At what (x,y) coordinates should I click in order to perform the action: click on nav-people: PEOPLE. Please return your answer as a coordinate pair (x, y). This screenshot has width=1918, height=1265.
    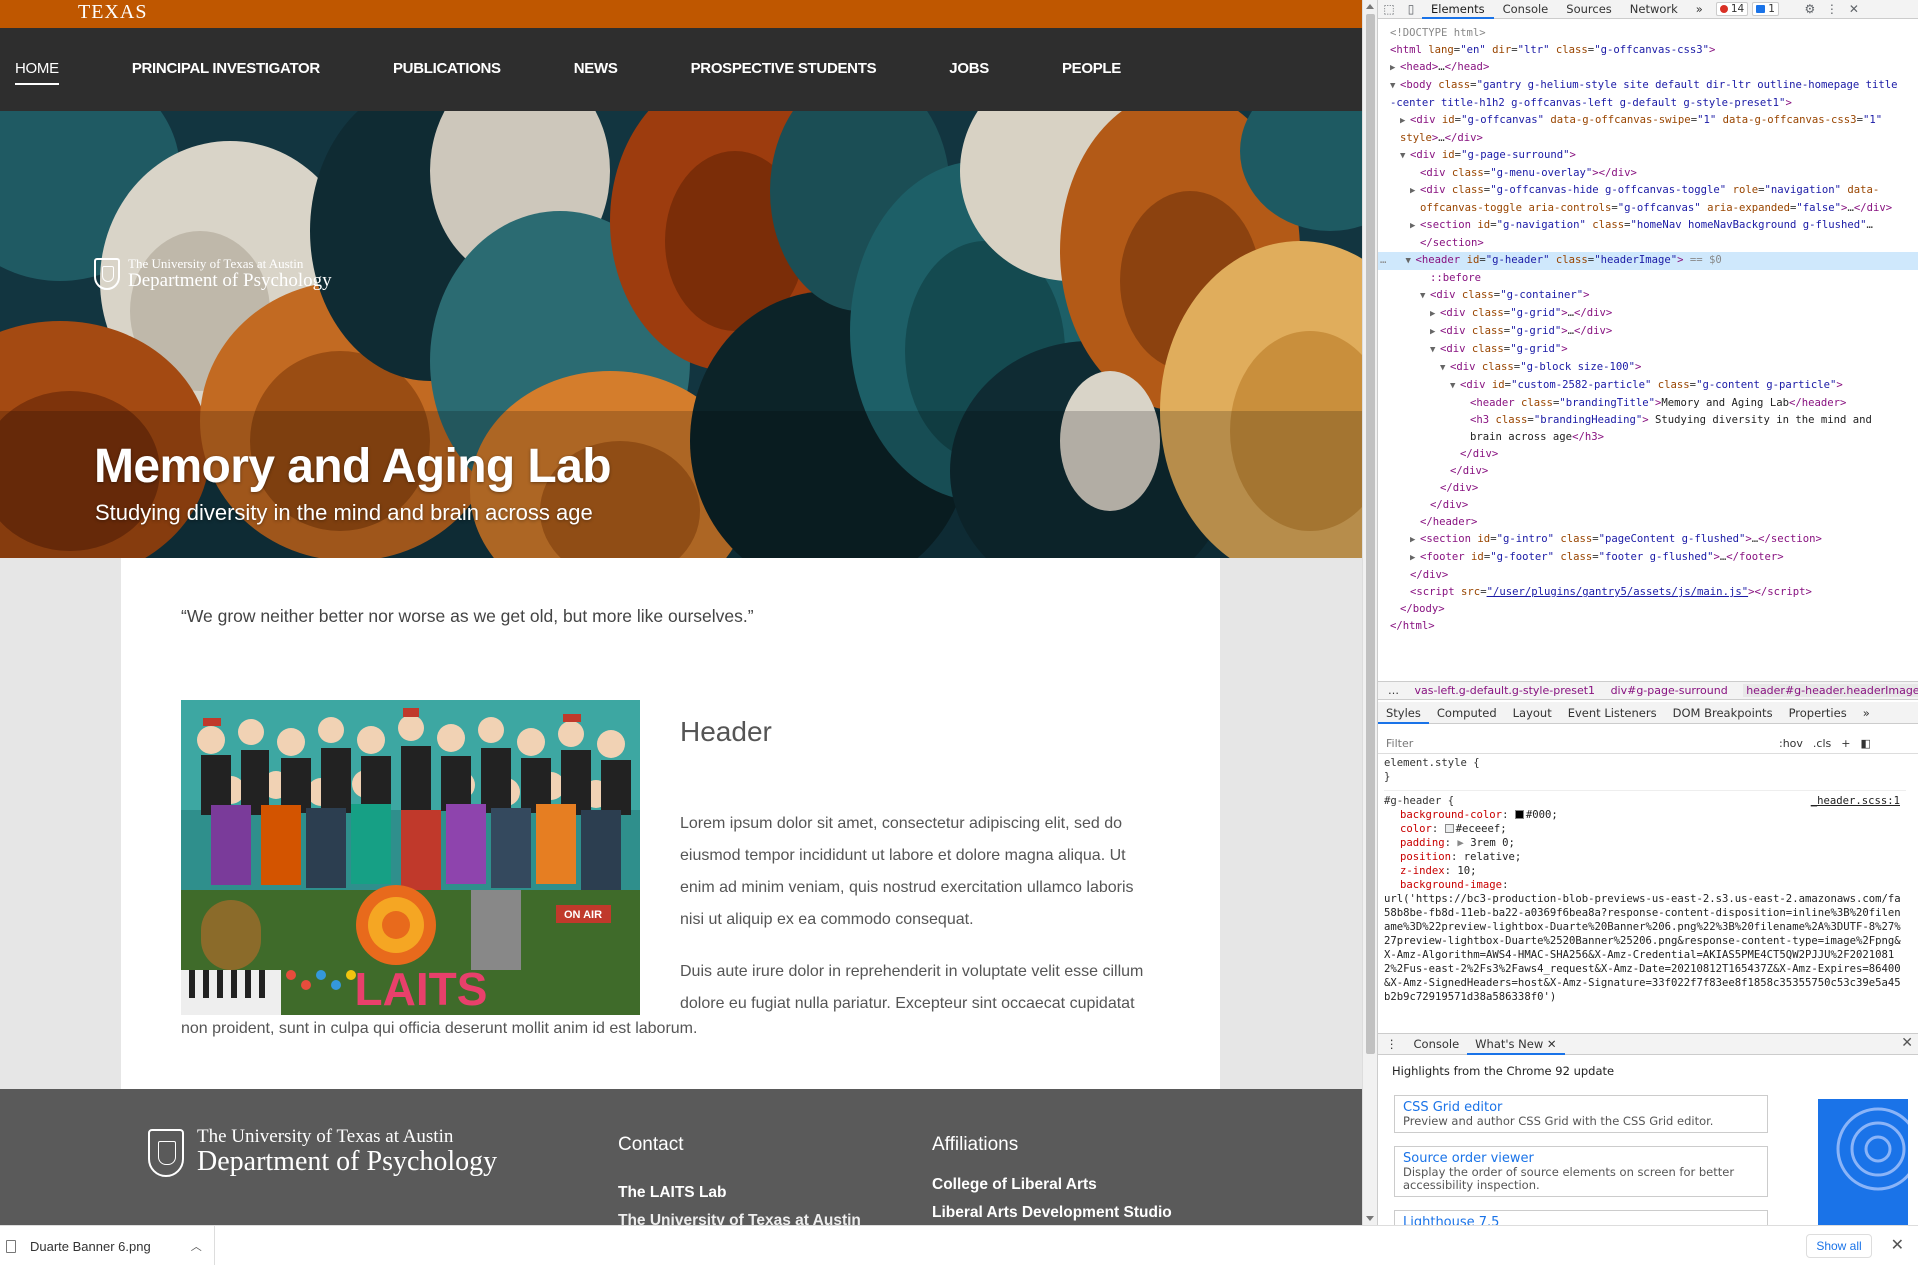
    Looking at the image, I should click on (1091, 72).